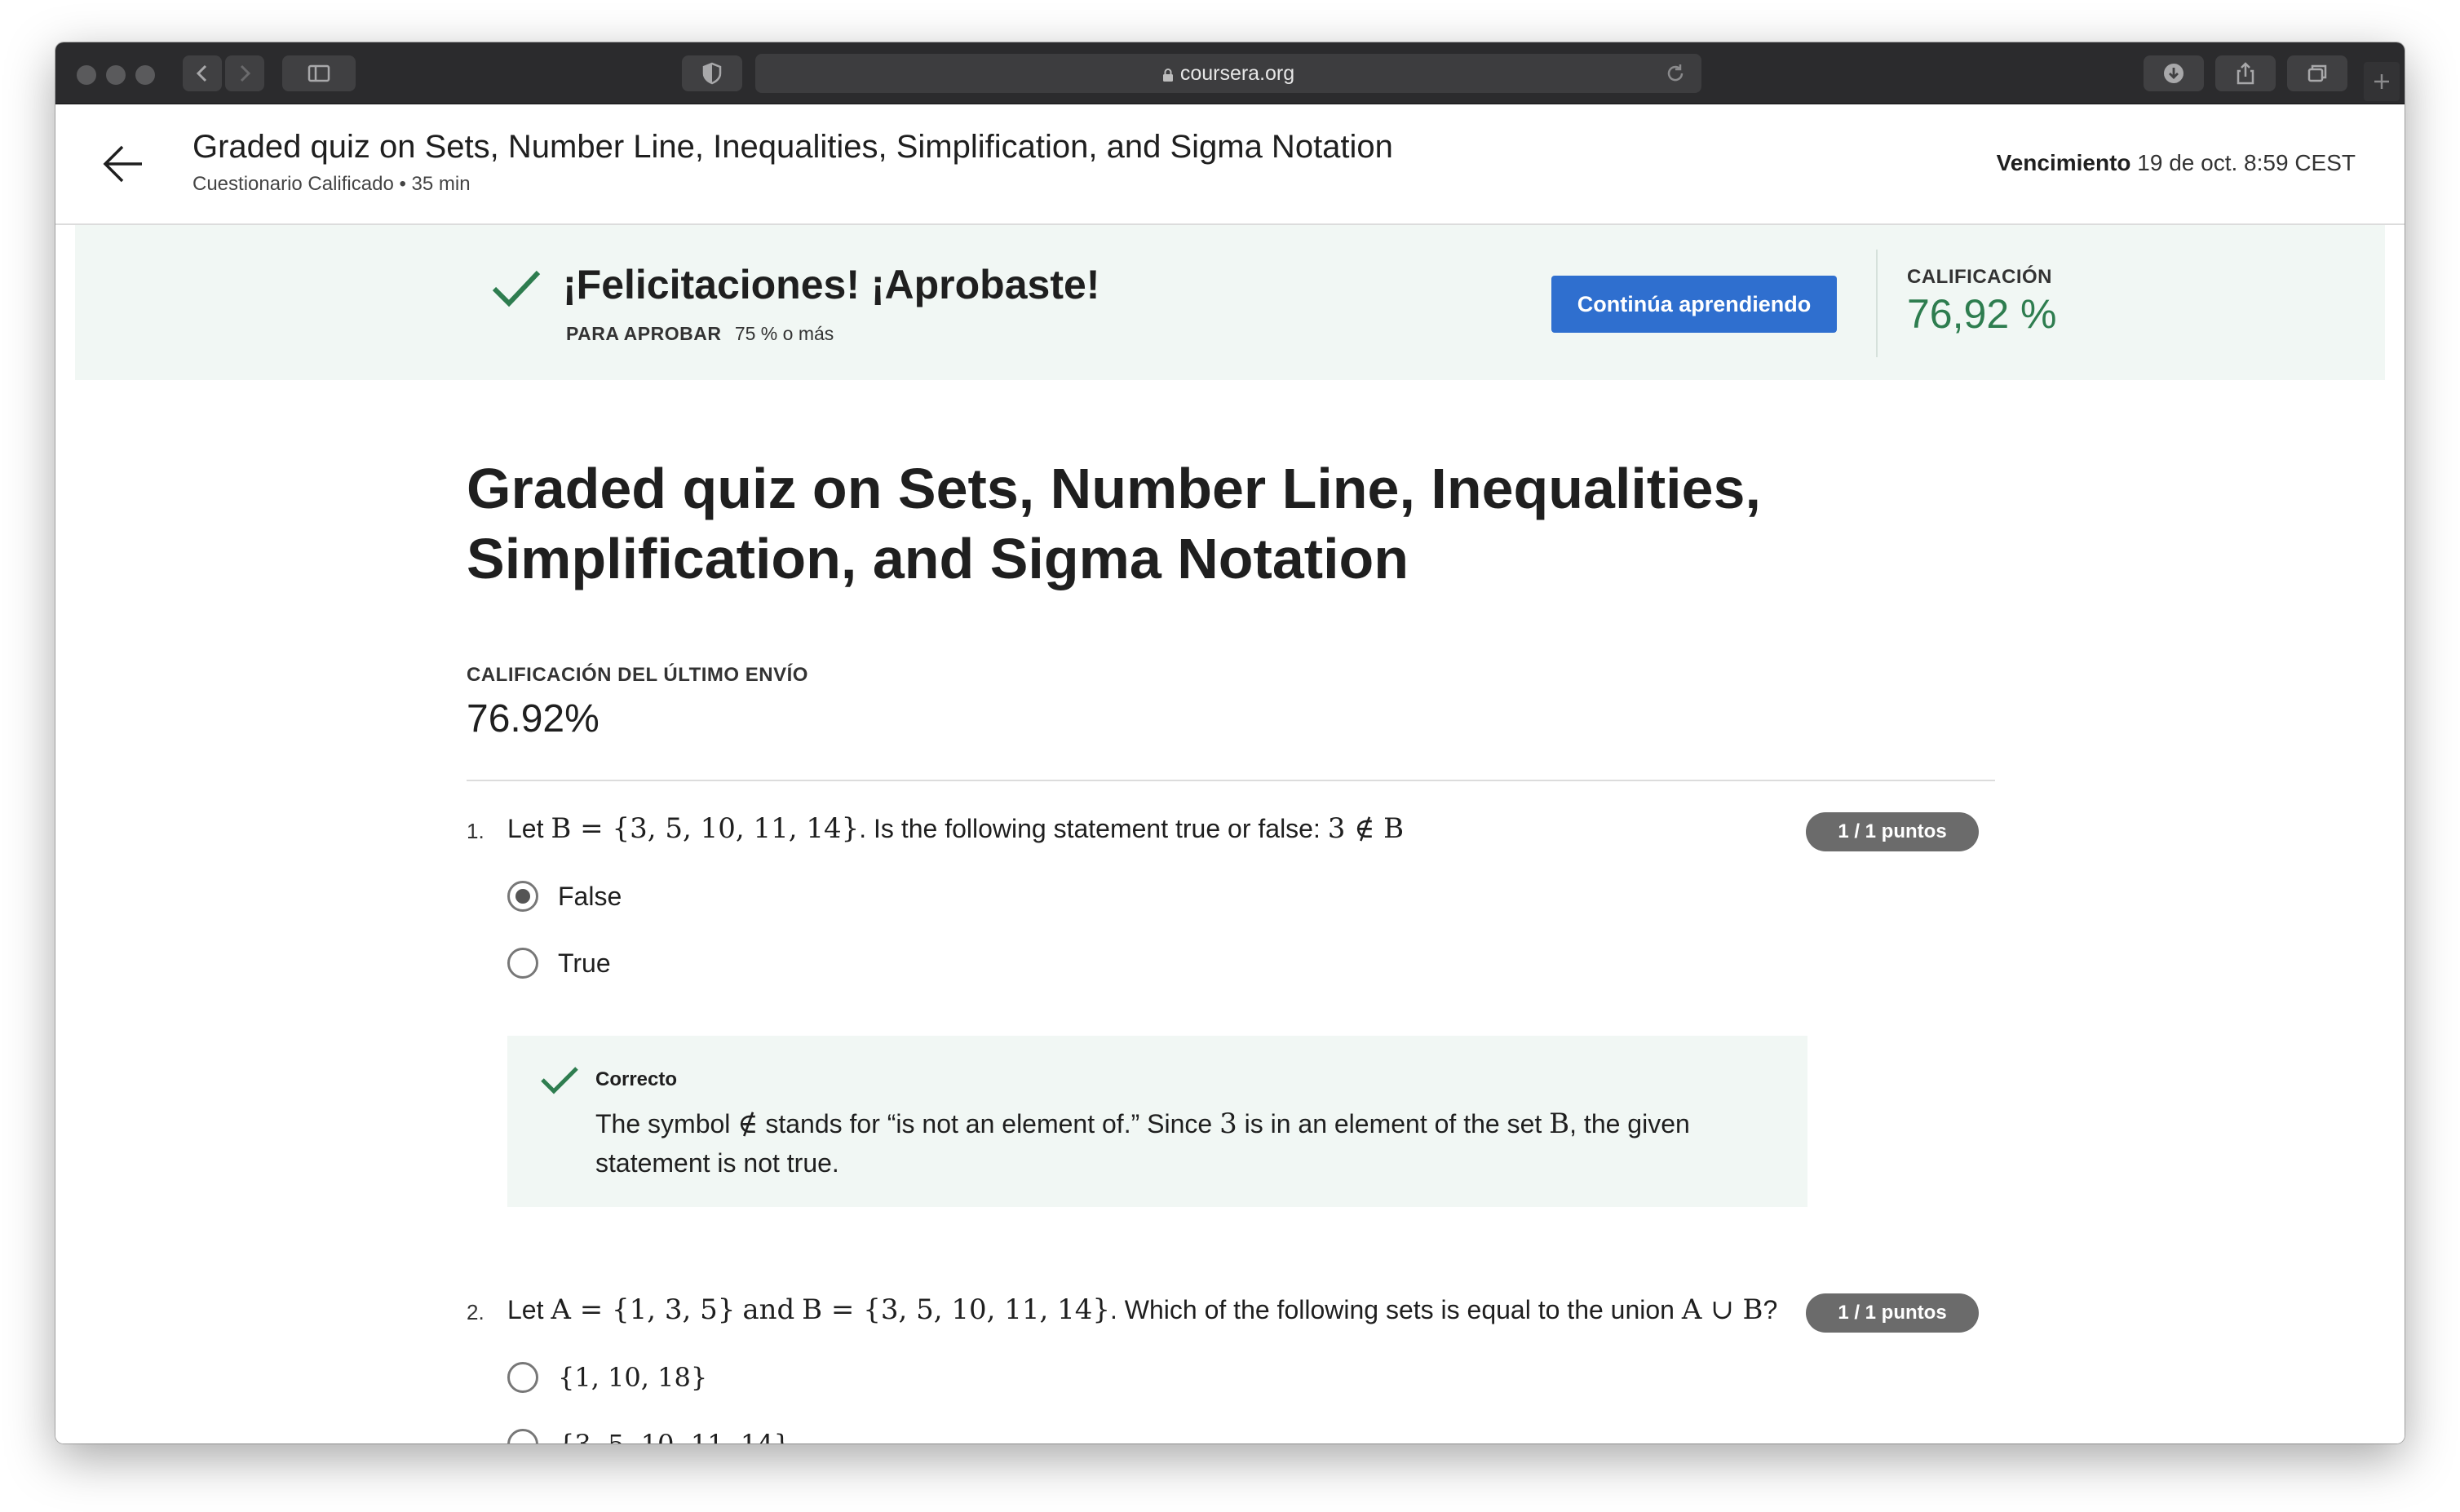 The width and height of the screenshot is (2460, 1512). I want to click on q2-text-and: and, so click(769, 1309).